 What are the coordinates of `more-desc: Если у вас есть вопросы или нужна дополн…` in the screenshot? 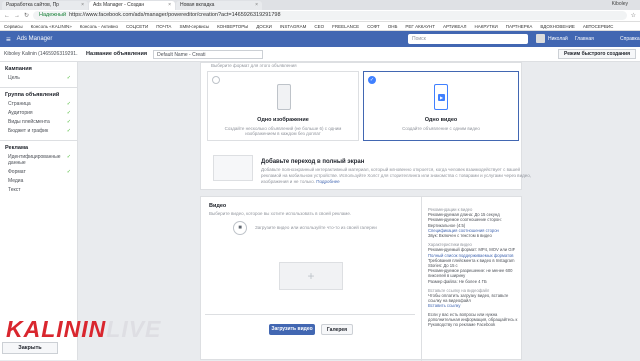 It's located at (473, 319).